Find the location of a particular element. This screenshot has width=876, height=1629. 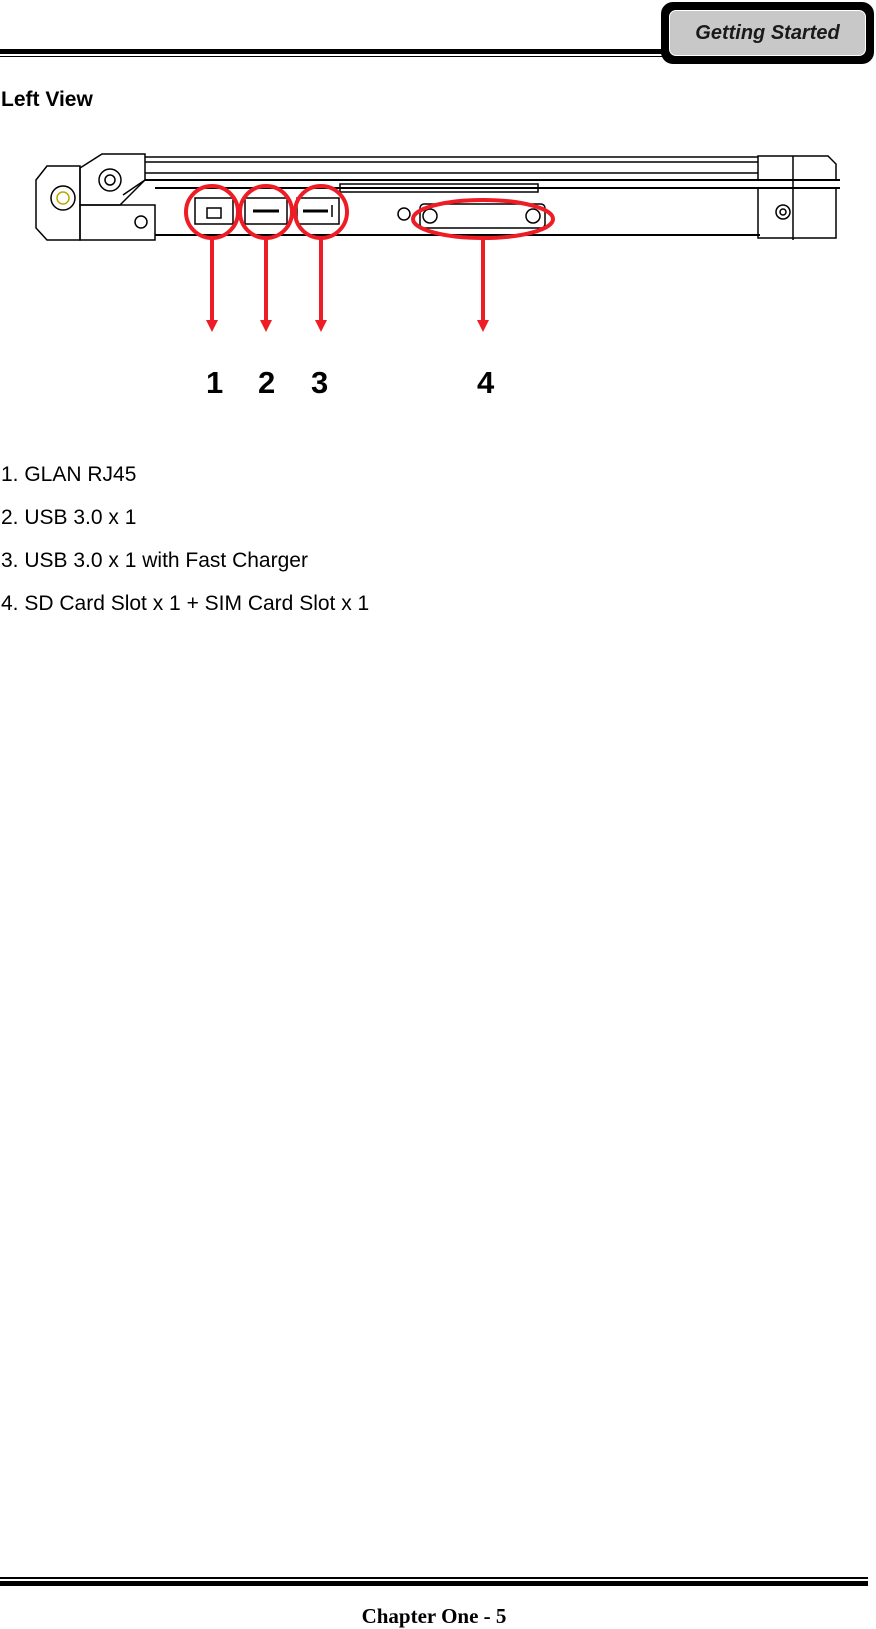

hinge-arm is located at coordinates (112, 179).